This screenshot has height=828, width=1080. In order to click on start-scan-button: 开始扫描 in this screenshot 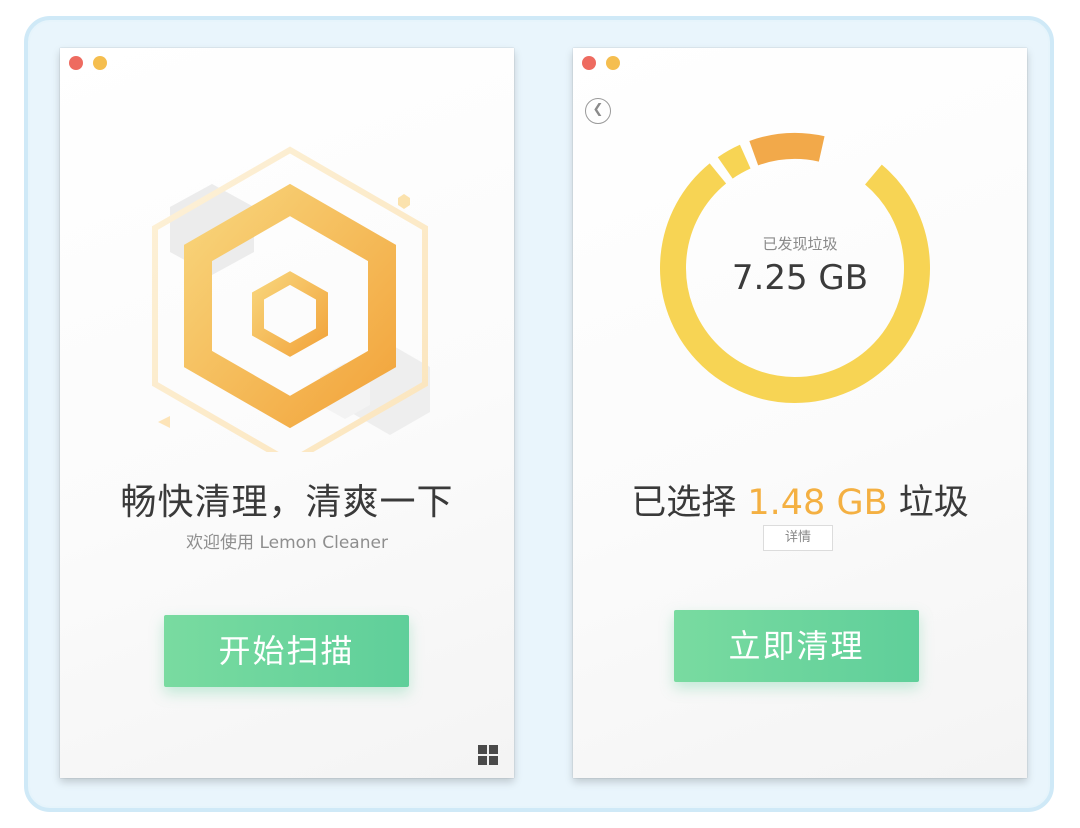, I will do `click(286, 651)`.